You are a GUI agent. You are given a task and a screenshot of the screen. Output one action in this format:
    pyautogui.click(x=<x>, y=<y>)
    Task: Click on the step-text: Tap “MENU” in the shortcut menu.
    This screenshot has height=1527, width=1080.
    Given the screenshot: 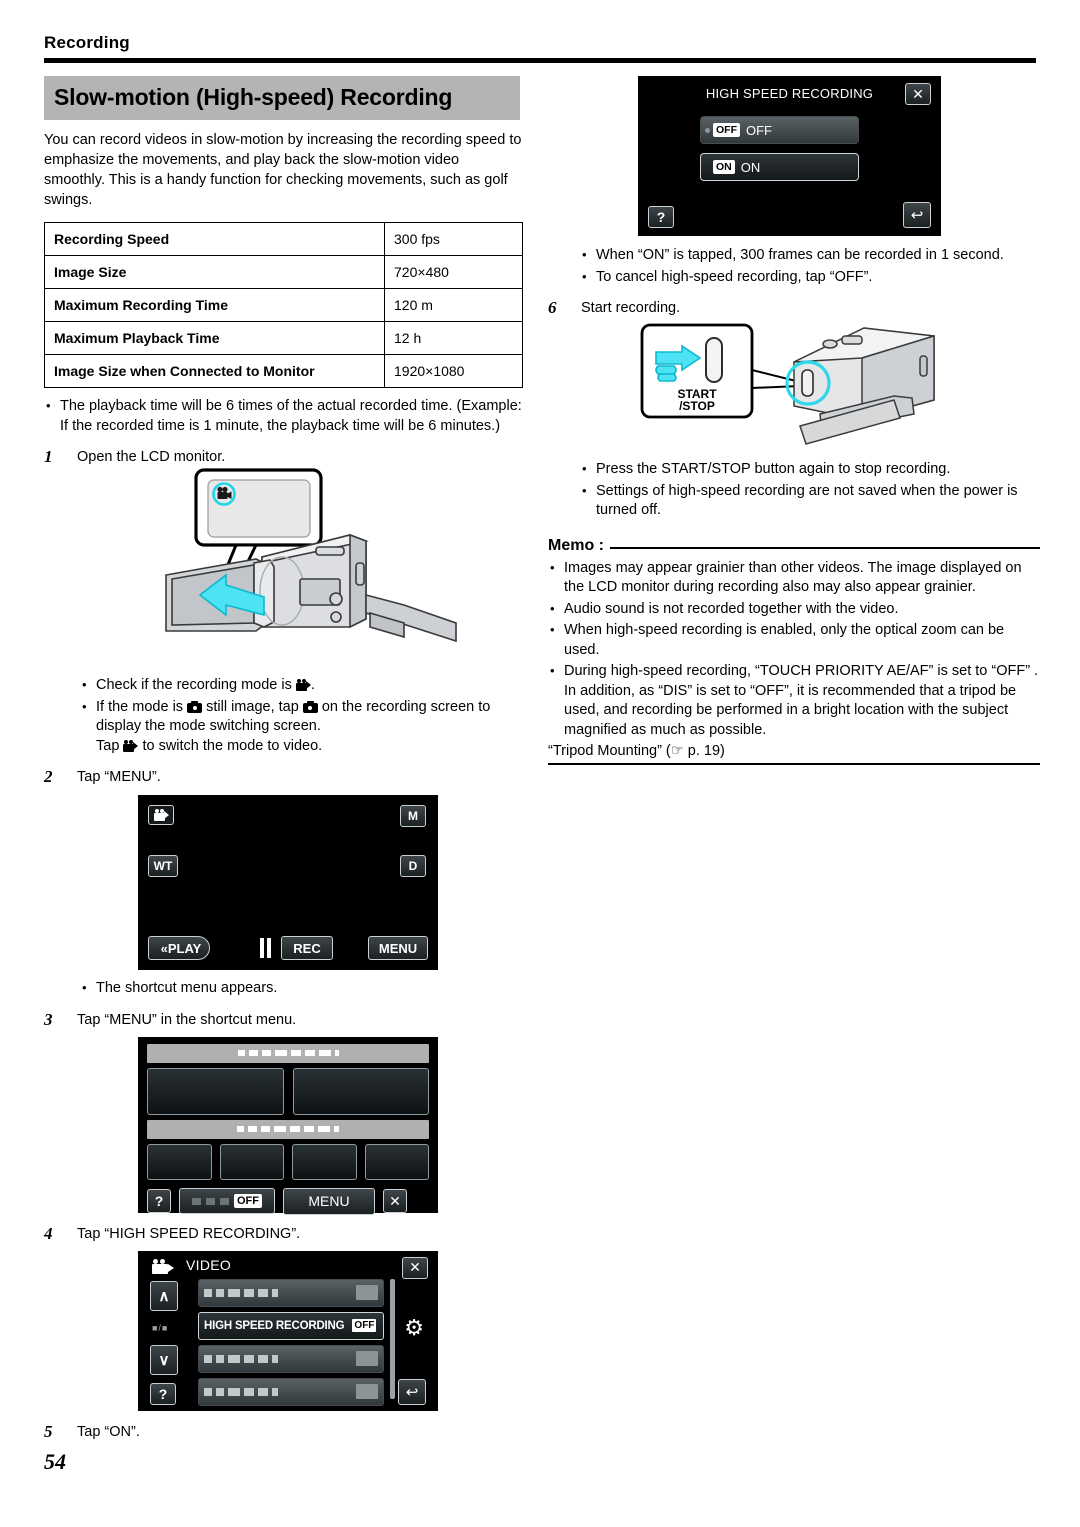 What is the action you would take?
    pyautogui.click(x=187, y=1019)
    